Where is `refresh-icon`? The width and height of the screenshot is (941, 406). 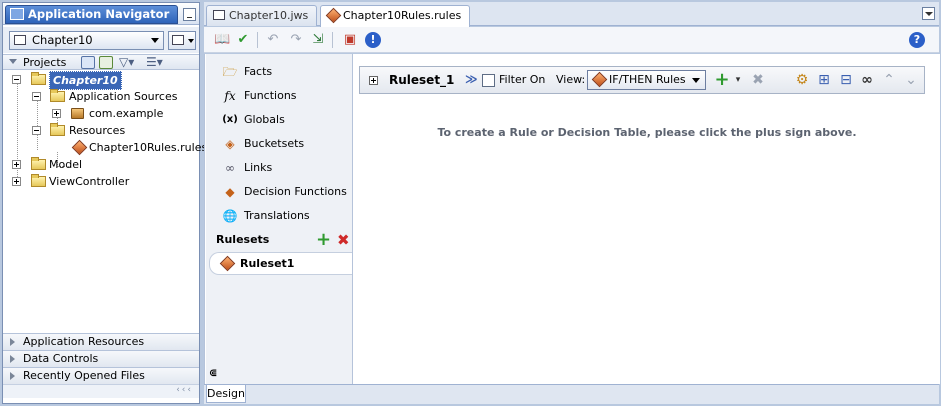
refresh-icon is located at coordinates (106, 62).